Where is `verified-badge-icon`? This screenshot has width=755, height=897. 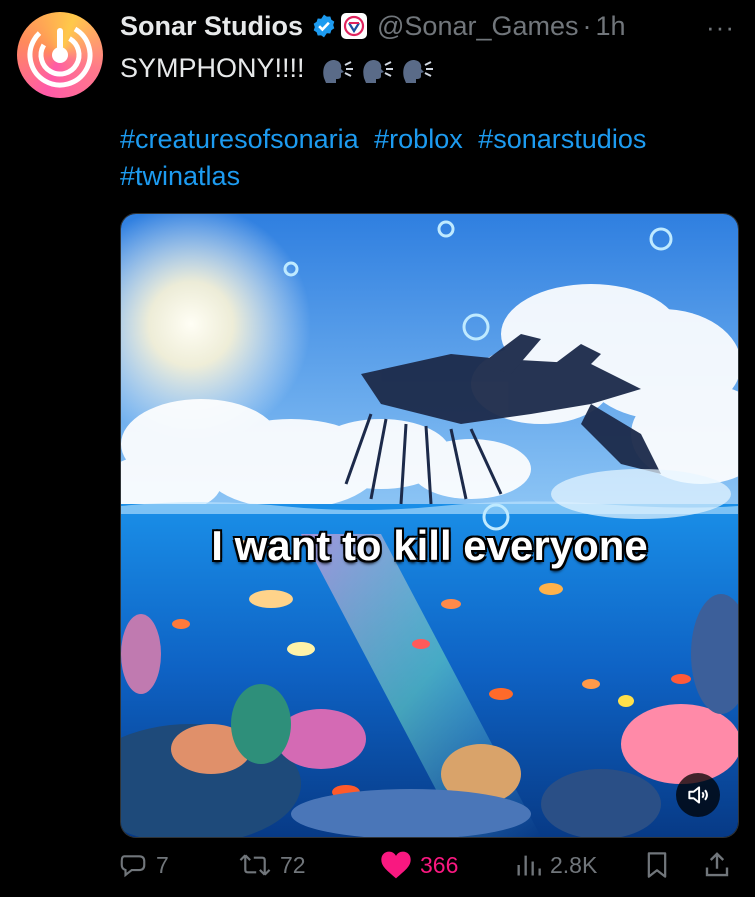 verified-badge-icon is located at coordinates (324, 26).